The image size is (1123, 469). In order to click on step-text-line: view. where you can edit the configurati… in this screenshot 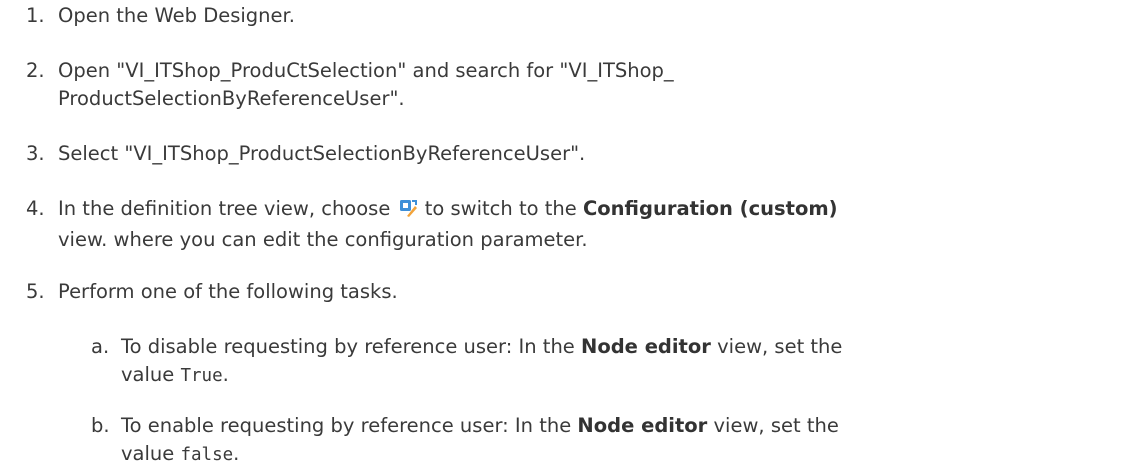, I will do `click(323, 239)`.